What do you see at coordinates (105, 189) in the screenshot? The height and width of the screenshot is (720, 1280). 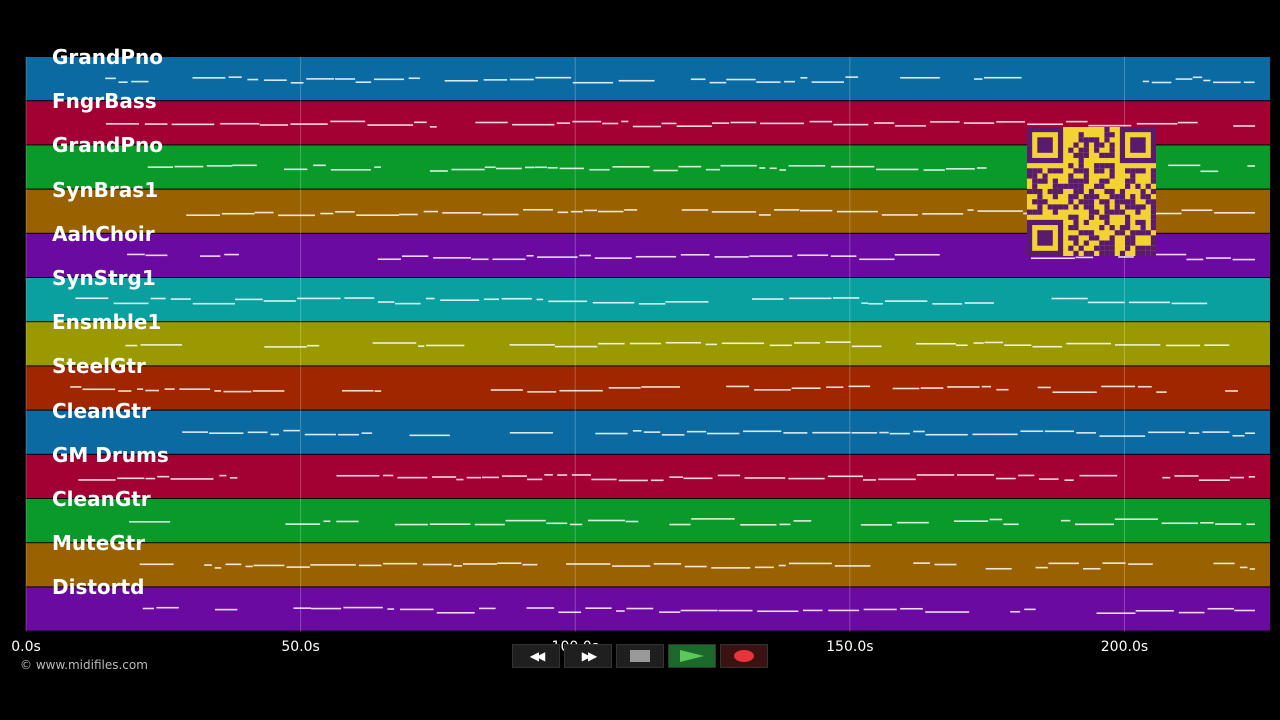 I see `track-label: SynBras1` at bounding box center [105, 189].